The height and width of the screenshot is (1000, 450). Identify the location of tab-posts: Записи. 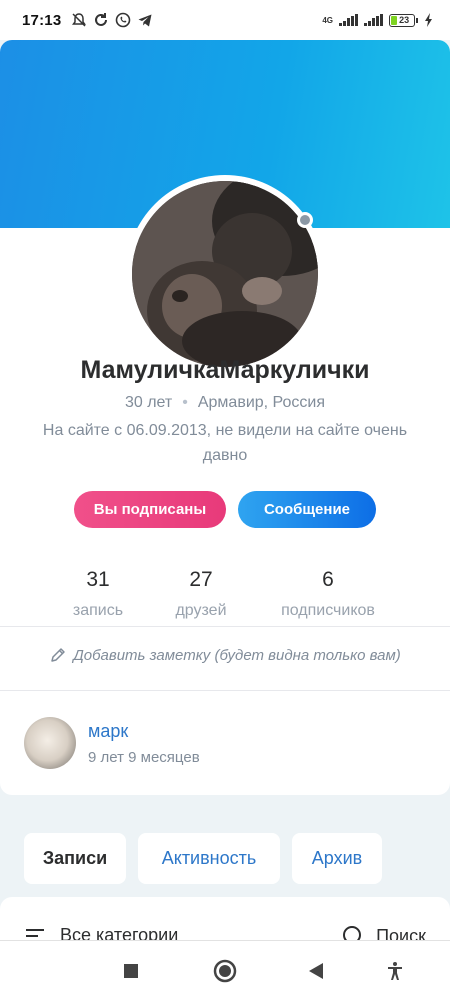
(75, 858).